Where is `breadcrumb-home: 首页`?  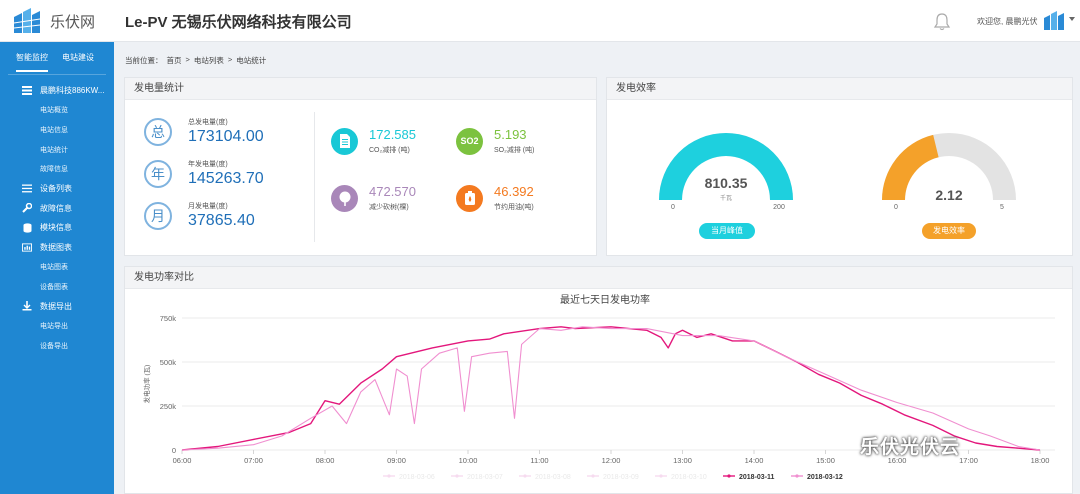
breadcrumb-home: 首页 is located at coordinates (174, 60).